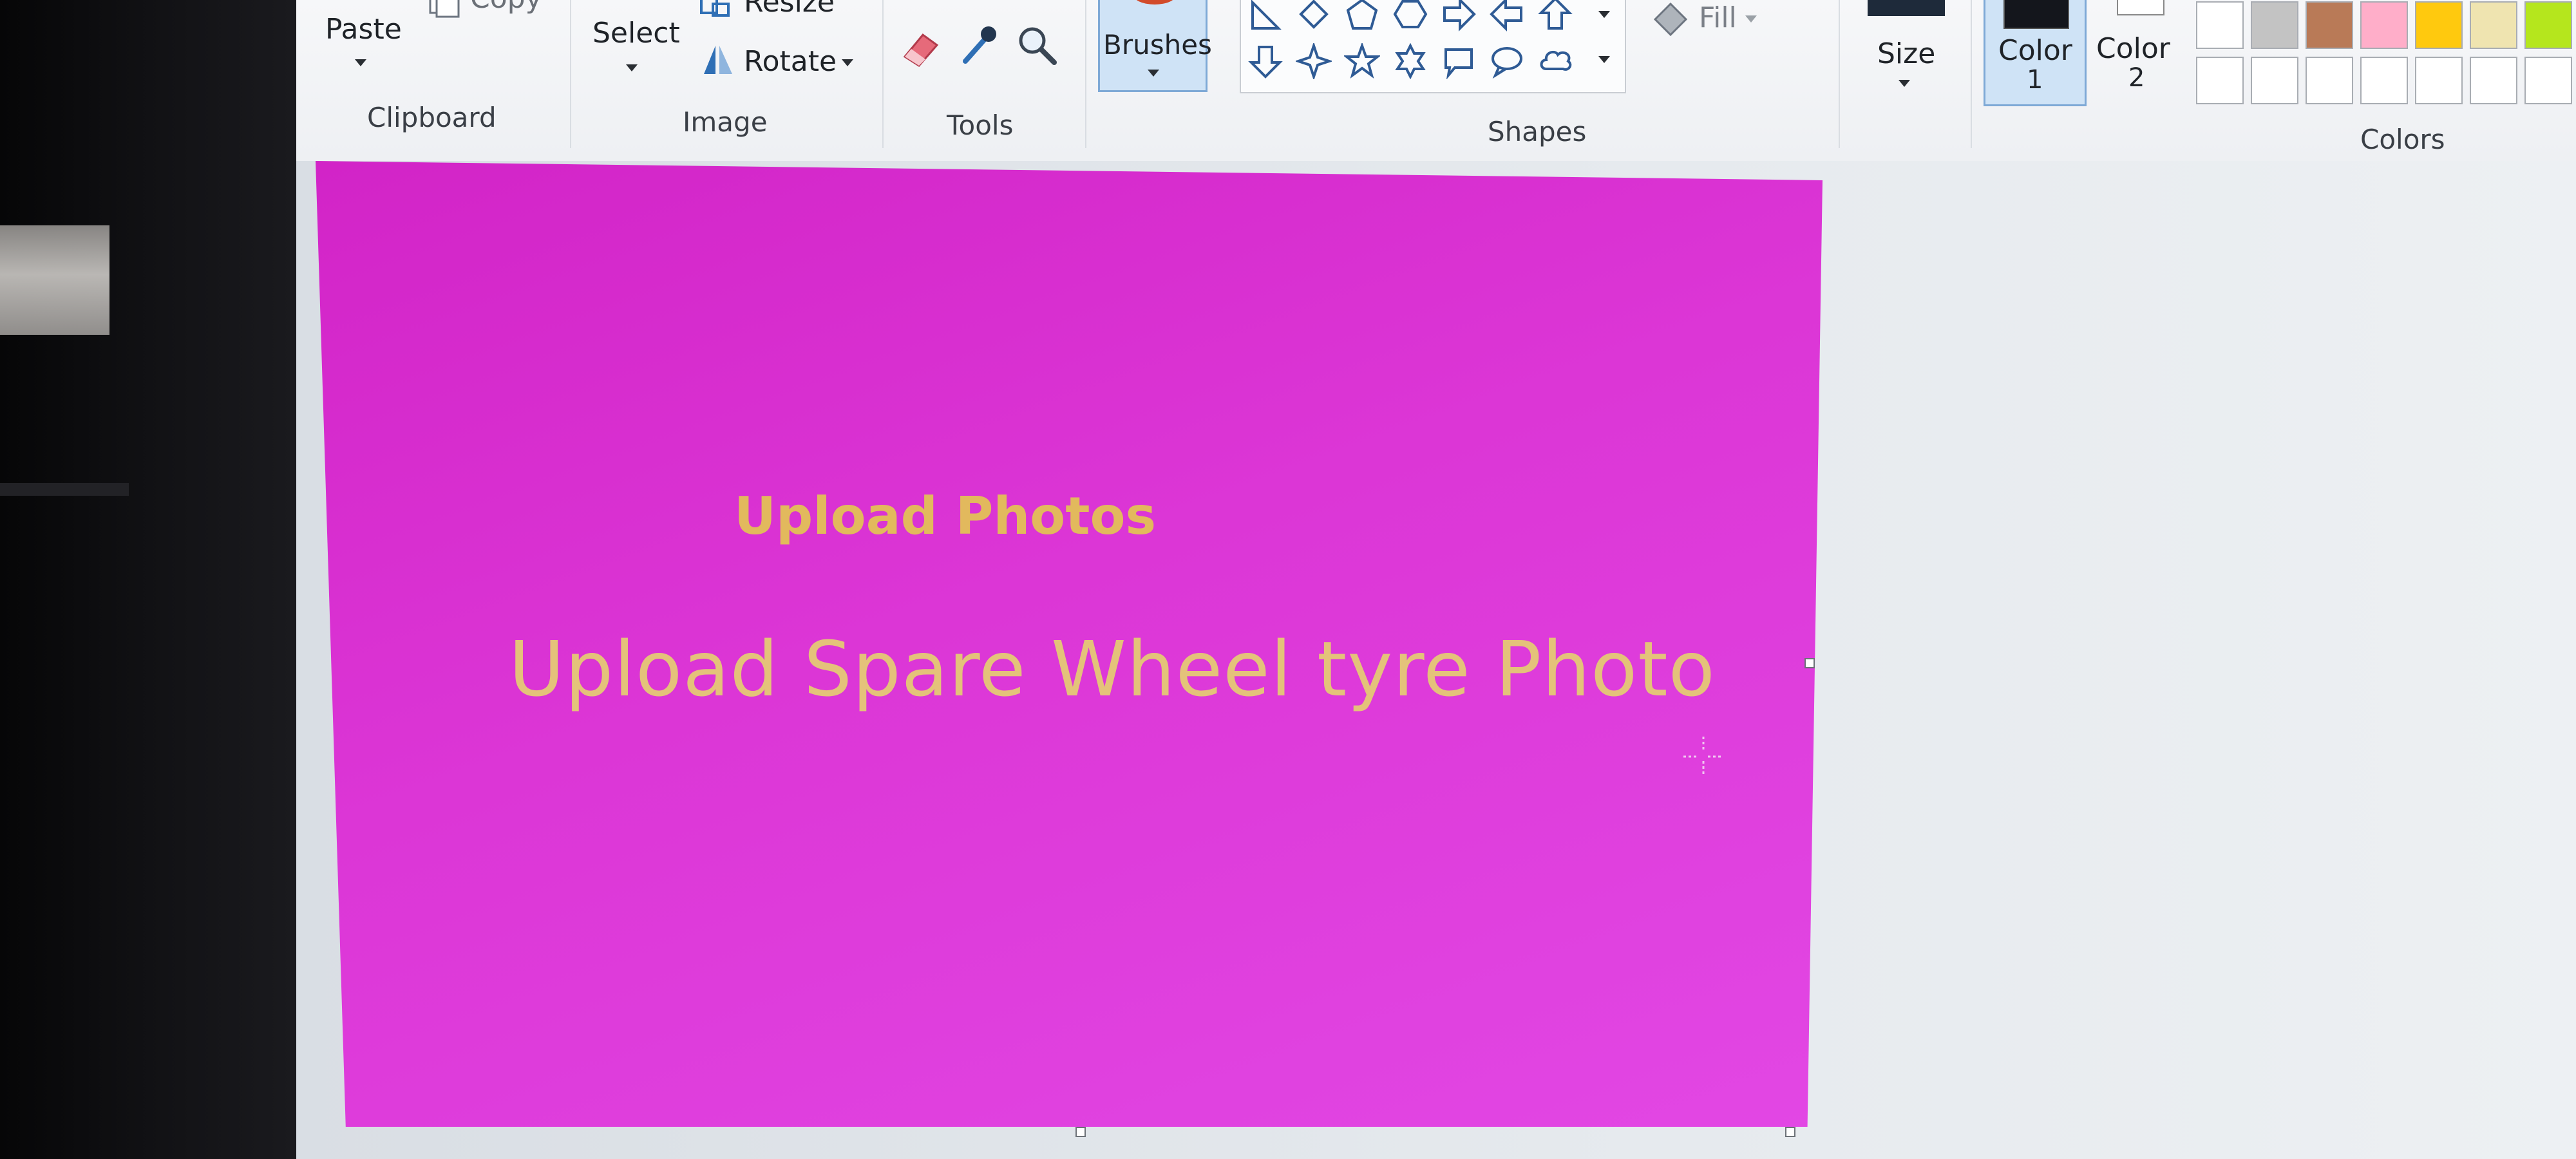  What do you see at coordinates (445, 9) in the screenshot?
I see `copy-icon` at bounding box center [445, 9].